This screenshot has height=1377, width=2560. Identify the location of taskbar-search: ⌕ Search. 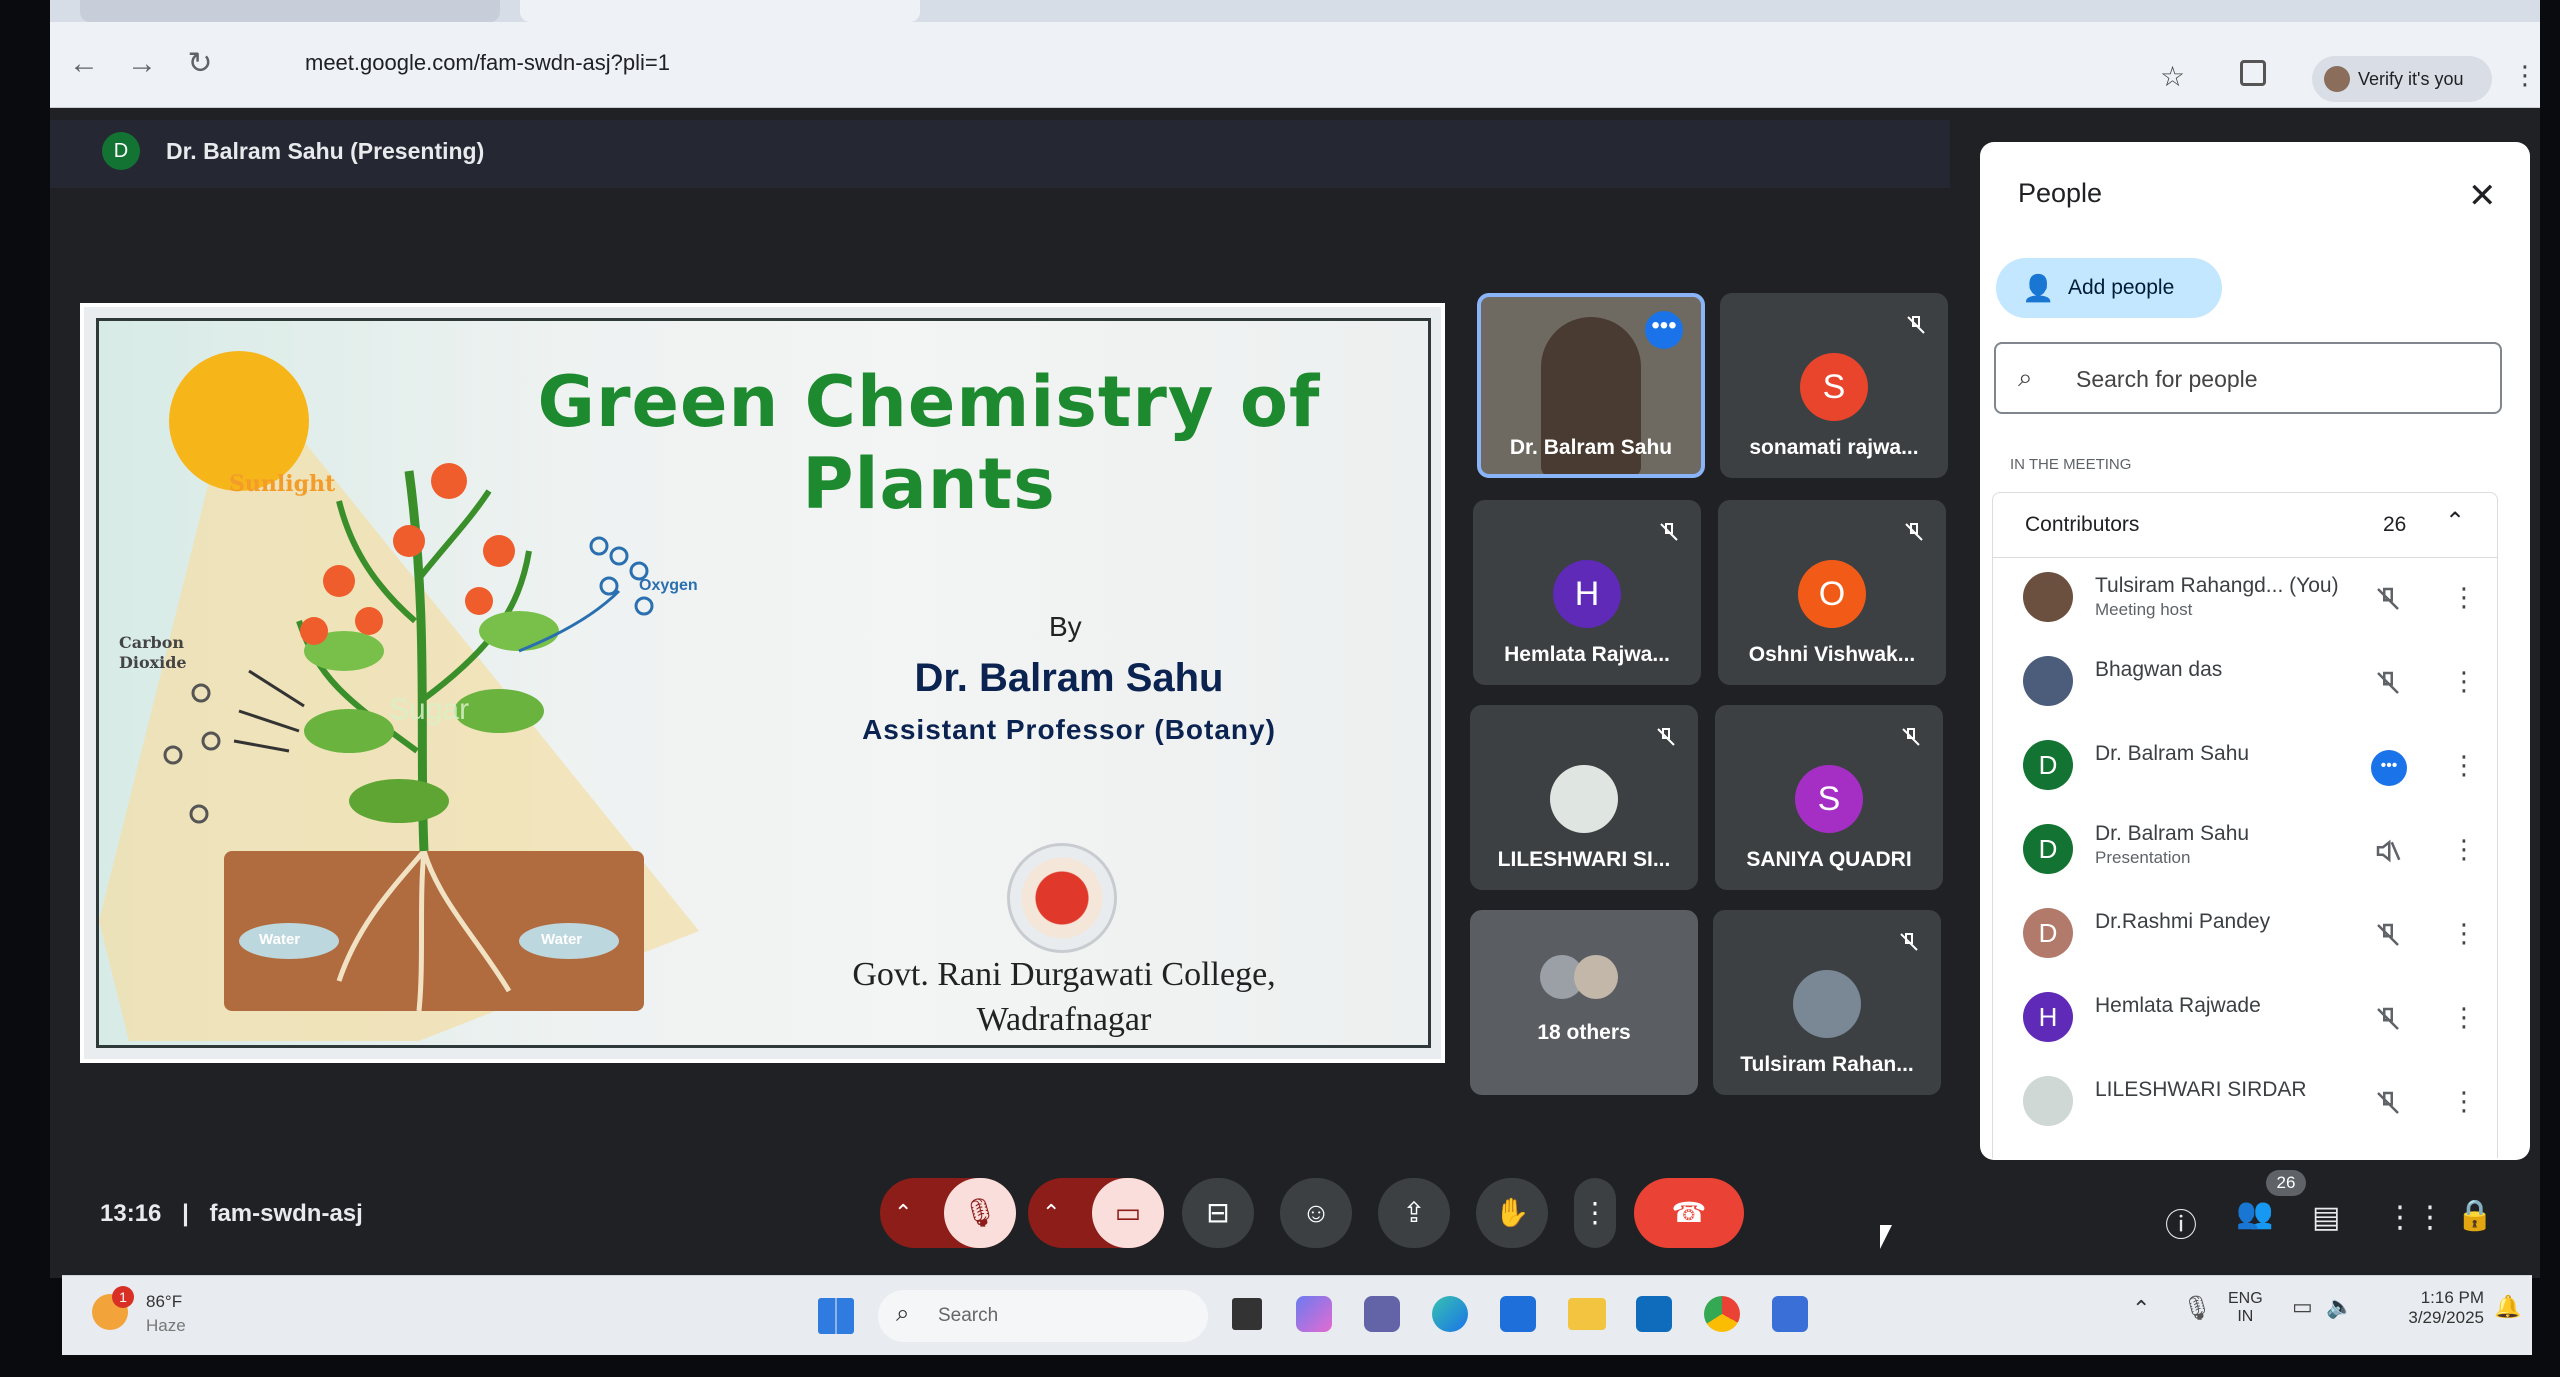
(1043, 1316).